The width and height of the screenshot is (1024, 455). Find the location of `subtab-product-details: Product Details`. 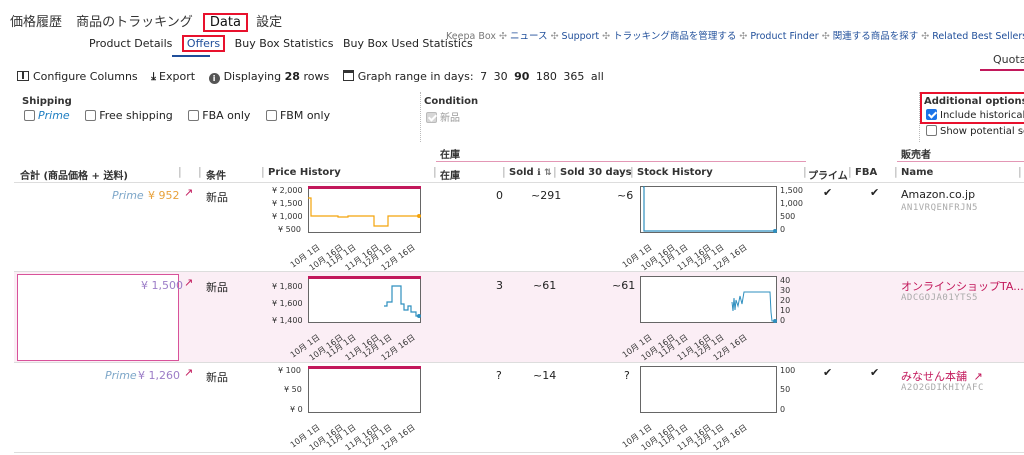

subtab-product-details: Product Details is located at coordinates (130, 43).